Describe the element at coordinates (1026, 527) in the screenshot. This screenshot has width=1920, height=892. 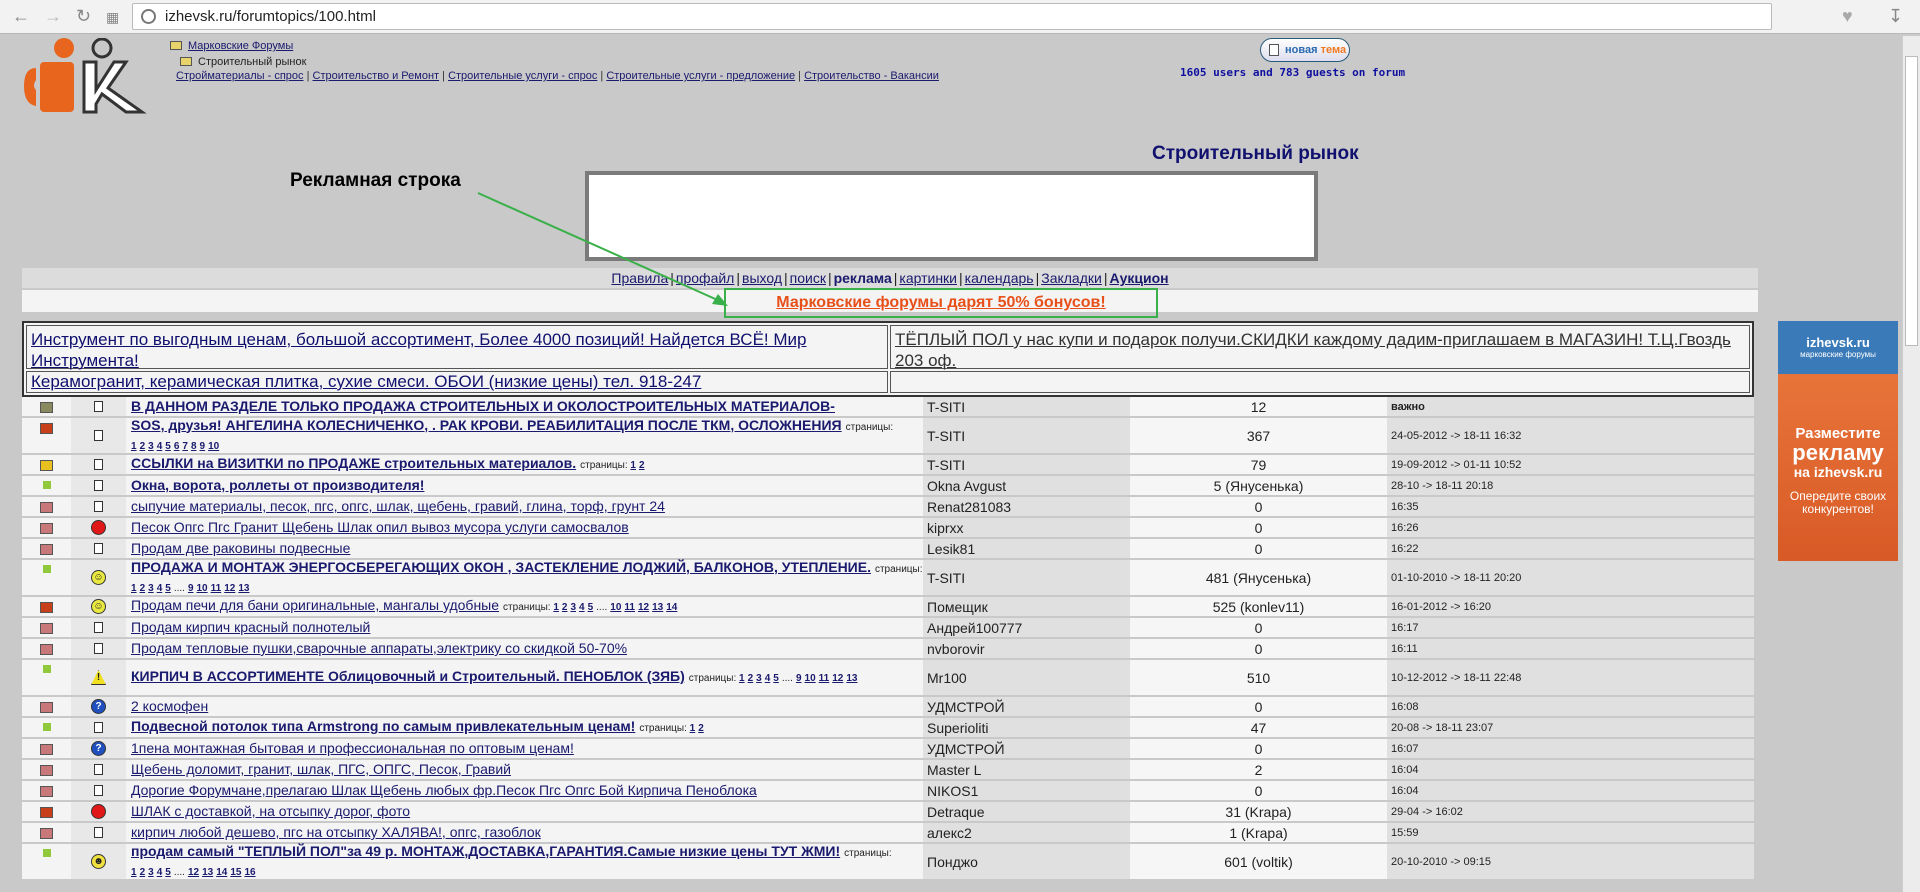
I see `topic-author: kiprxx` at that location.